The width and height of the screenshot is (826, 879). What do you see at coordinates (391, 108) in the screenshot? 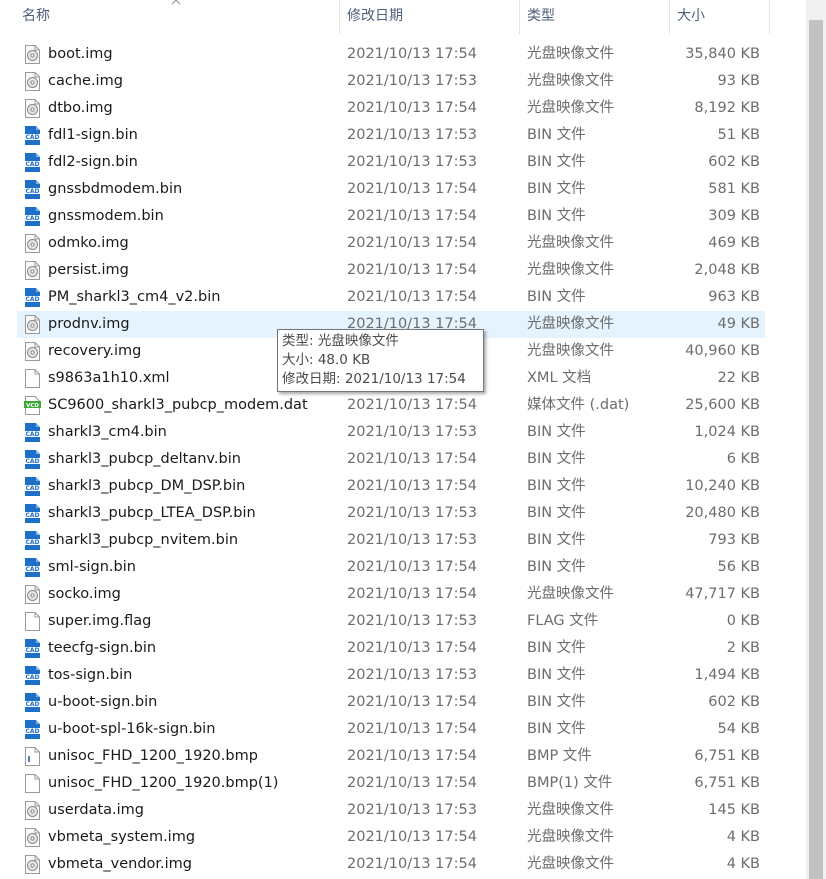
I see `file-row: dtbo.img 2021/10/13 17:54 光盘映像文件 8,192 KB` at bounding box center [391, 108].